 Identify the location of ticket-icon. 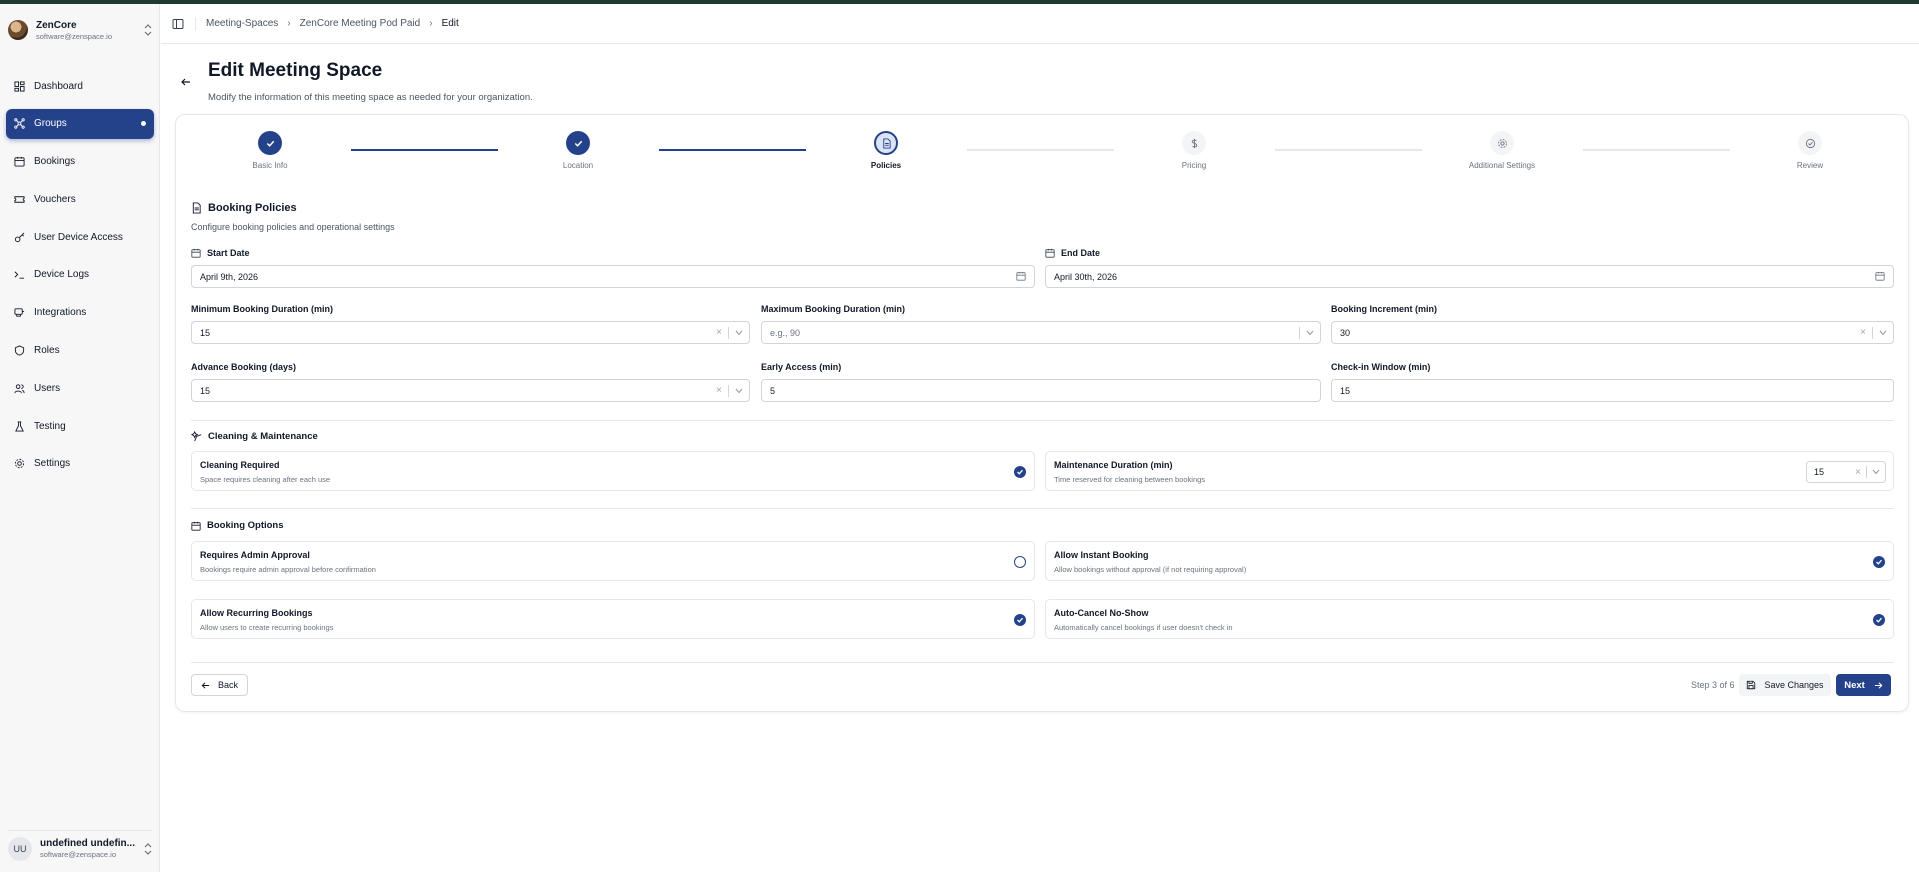
(19, 199).